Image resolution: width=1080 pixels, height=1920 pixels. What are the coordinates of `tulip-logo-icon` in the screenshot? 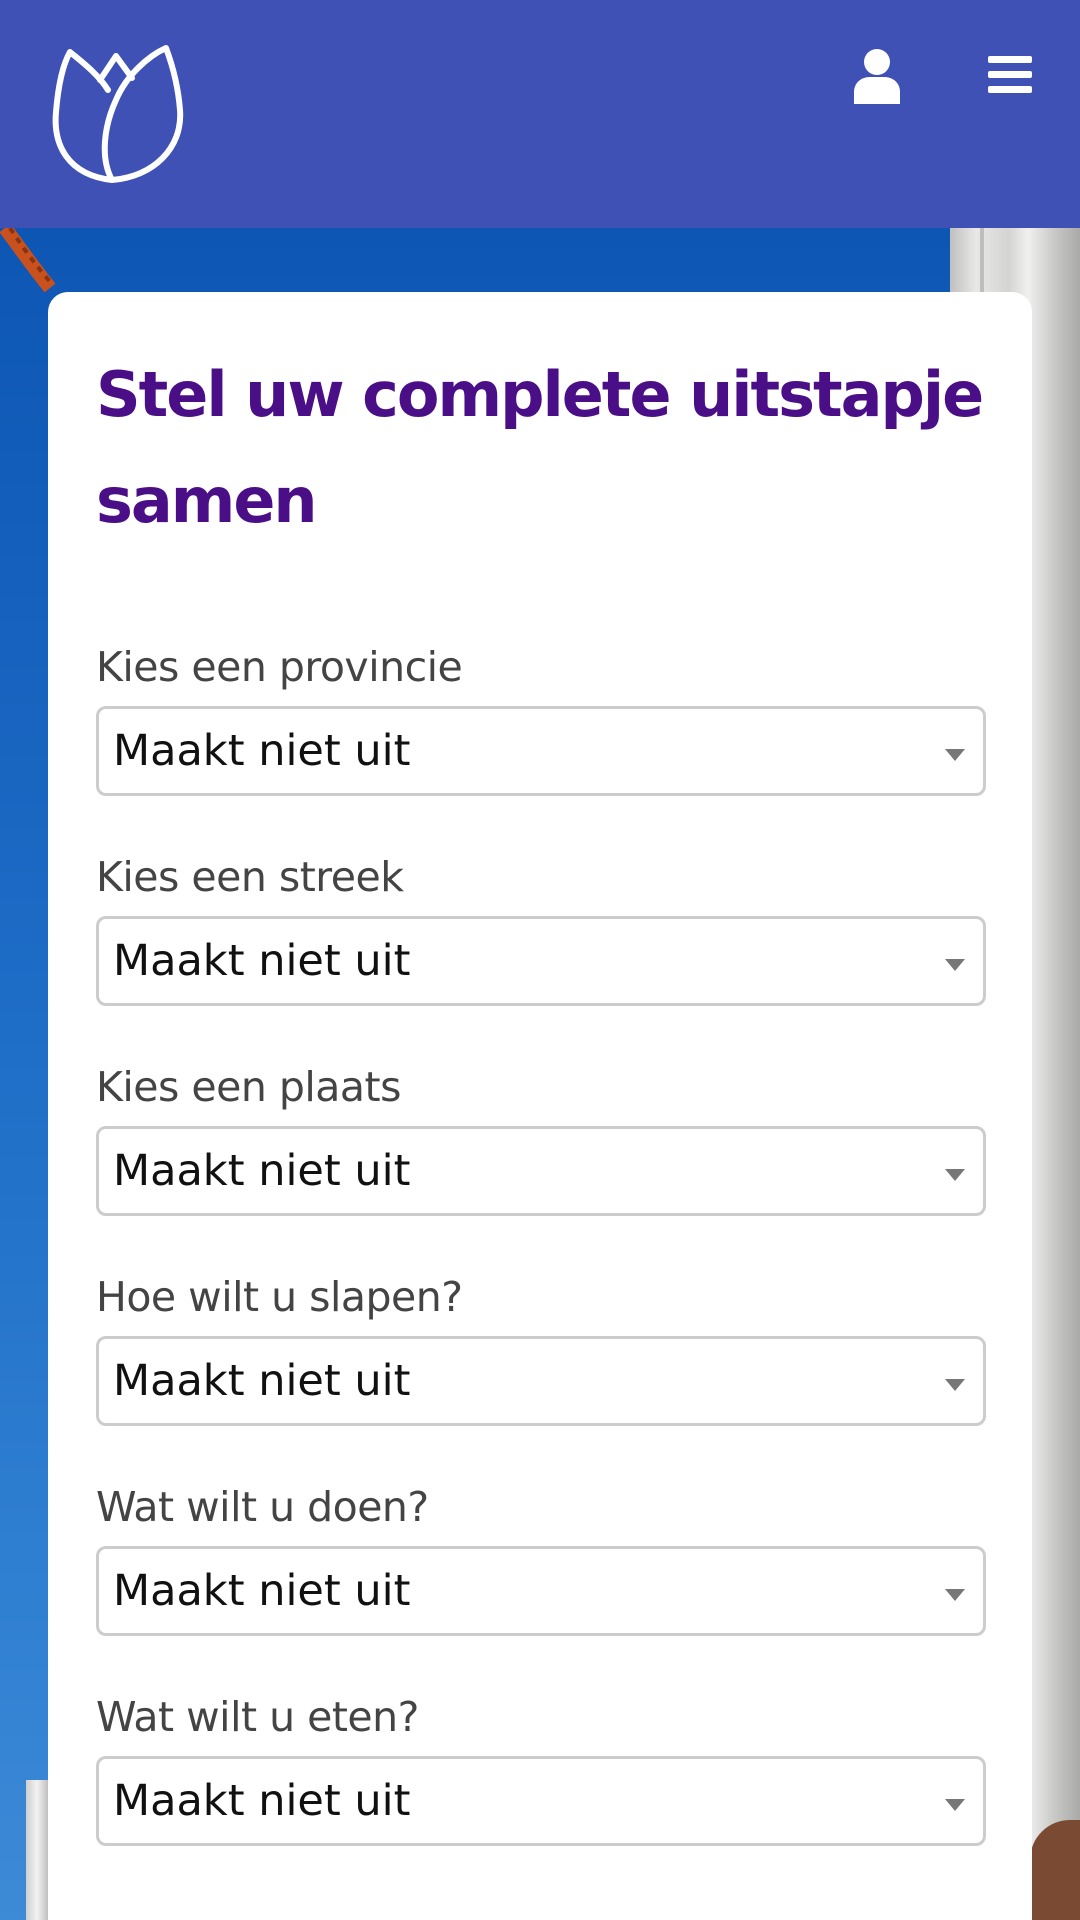 It's located at (118, 115).